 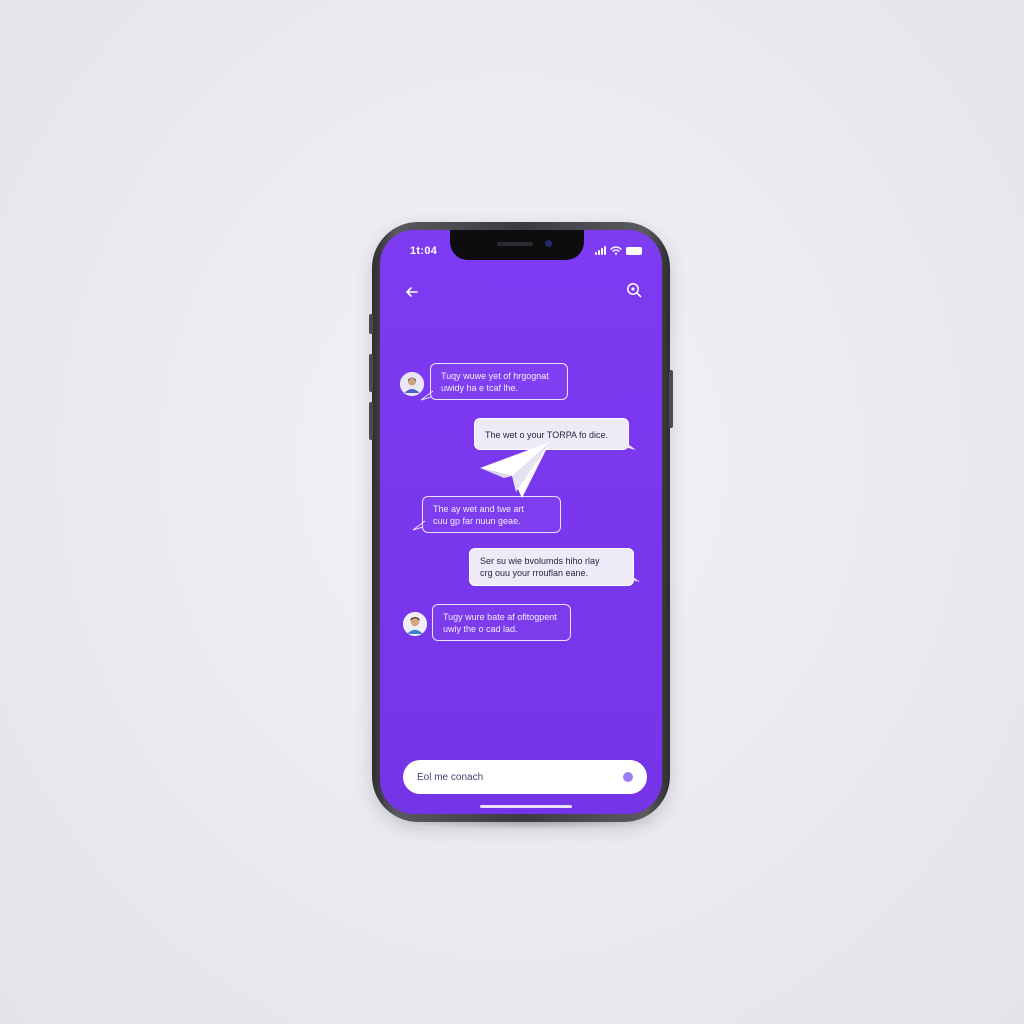 What do you see at coordinates (520, 777) in the screenshot?
I see `message-input` at bounding box center [520, 777].